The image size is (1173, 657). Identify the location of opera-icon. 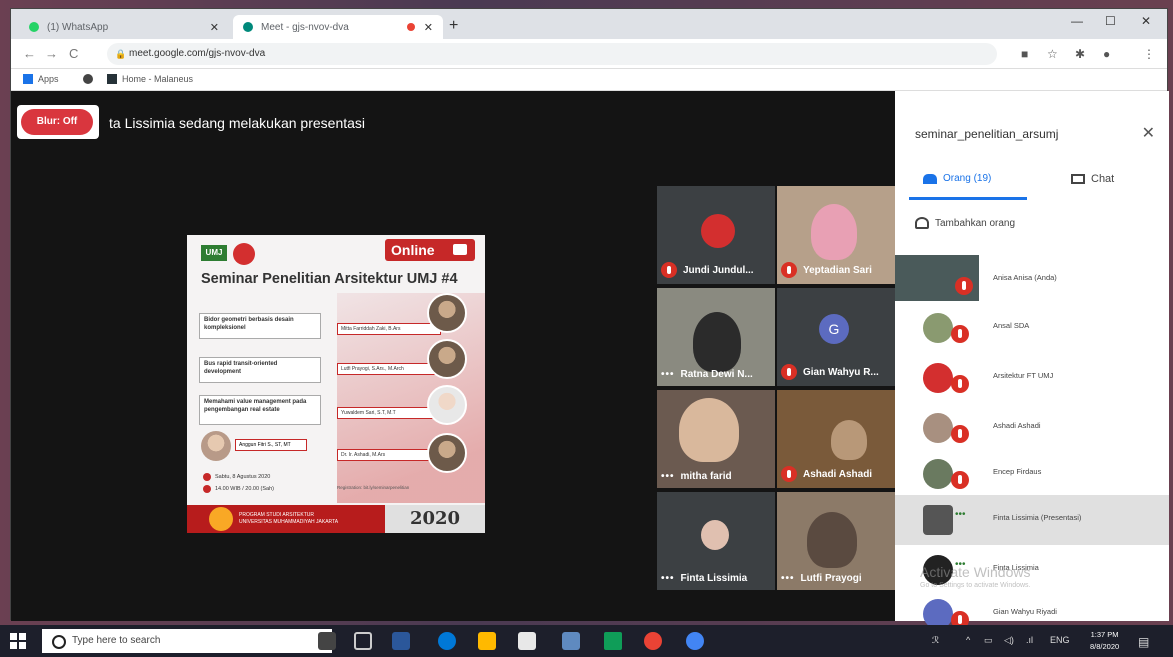
(653, 641).